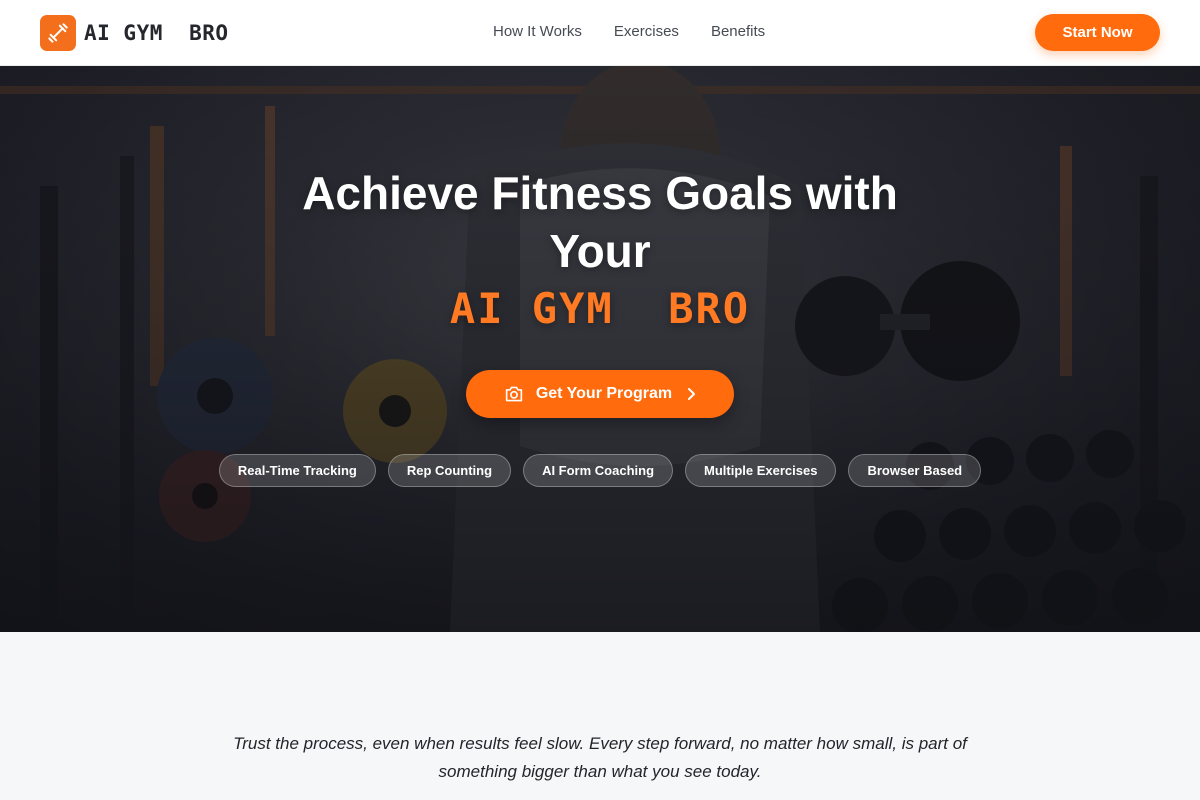  I want to click on hero-title: Achieve Fitness Goals with Your, so click(600, 222).